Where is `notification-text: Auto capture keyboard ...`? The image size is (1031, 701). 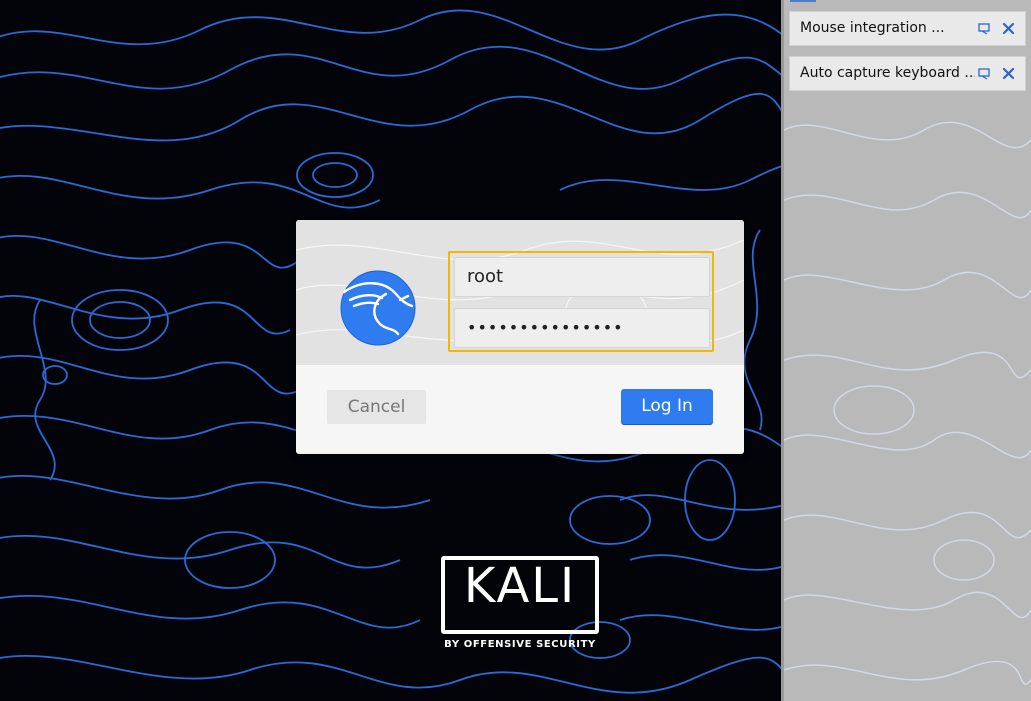 notification-text: Auto capture keyboard ... is located at coordinates (887, 73).